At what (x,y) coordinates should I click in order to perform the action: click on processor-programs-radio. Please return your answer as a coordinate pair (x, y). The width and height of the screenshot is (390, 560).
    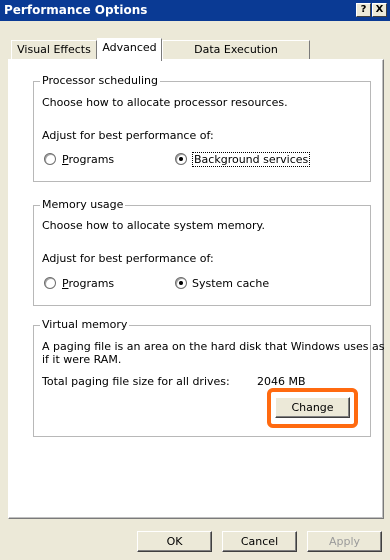
    Looking at the image, I should click on (50, 159).